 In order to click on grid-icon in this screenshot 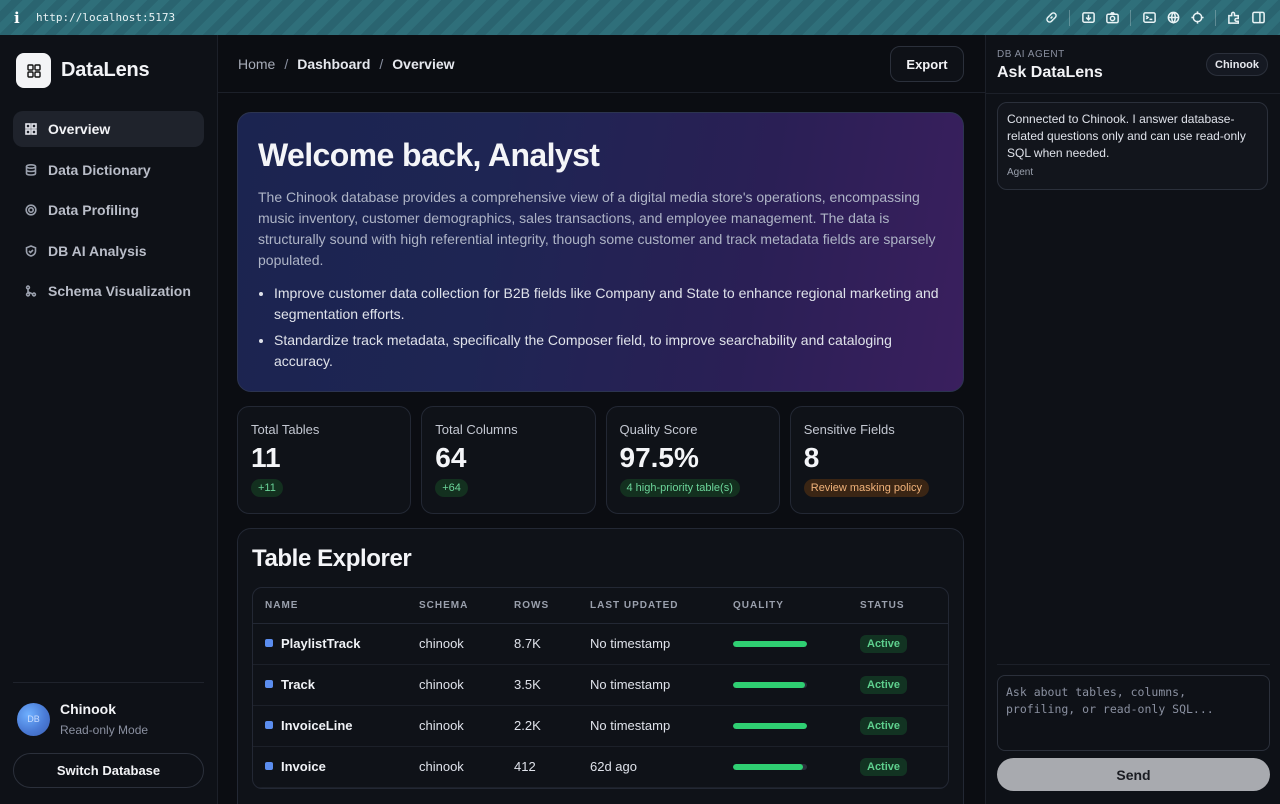, I will do `click(31, 129)`.